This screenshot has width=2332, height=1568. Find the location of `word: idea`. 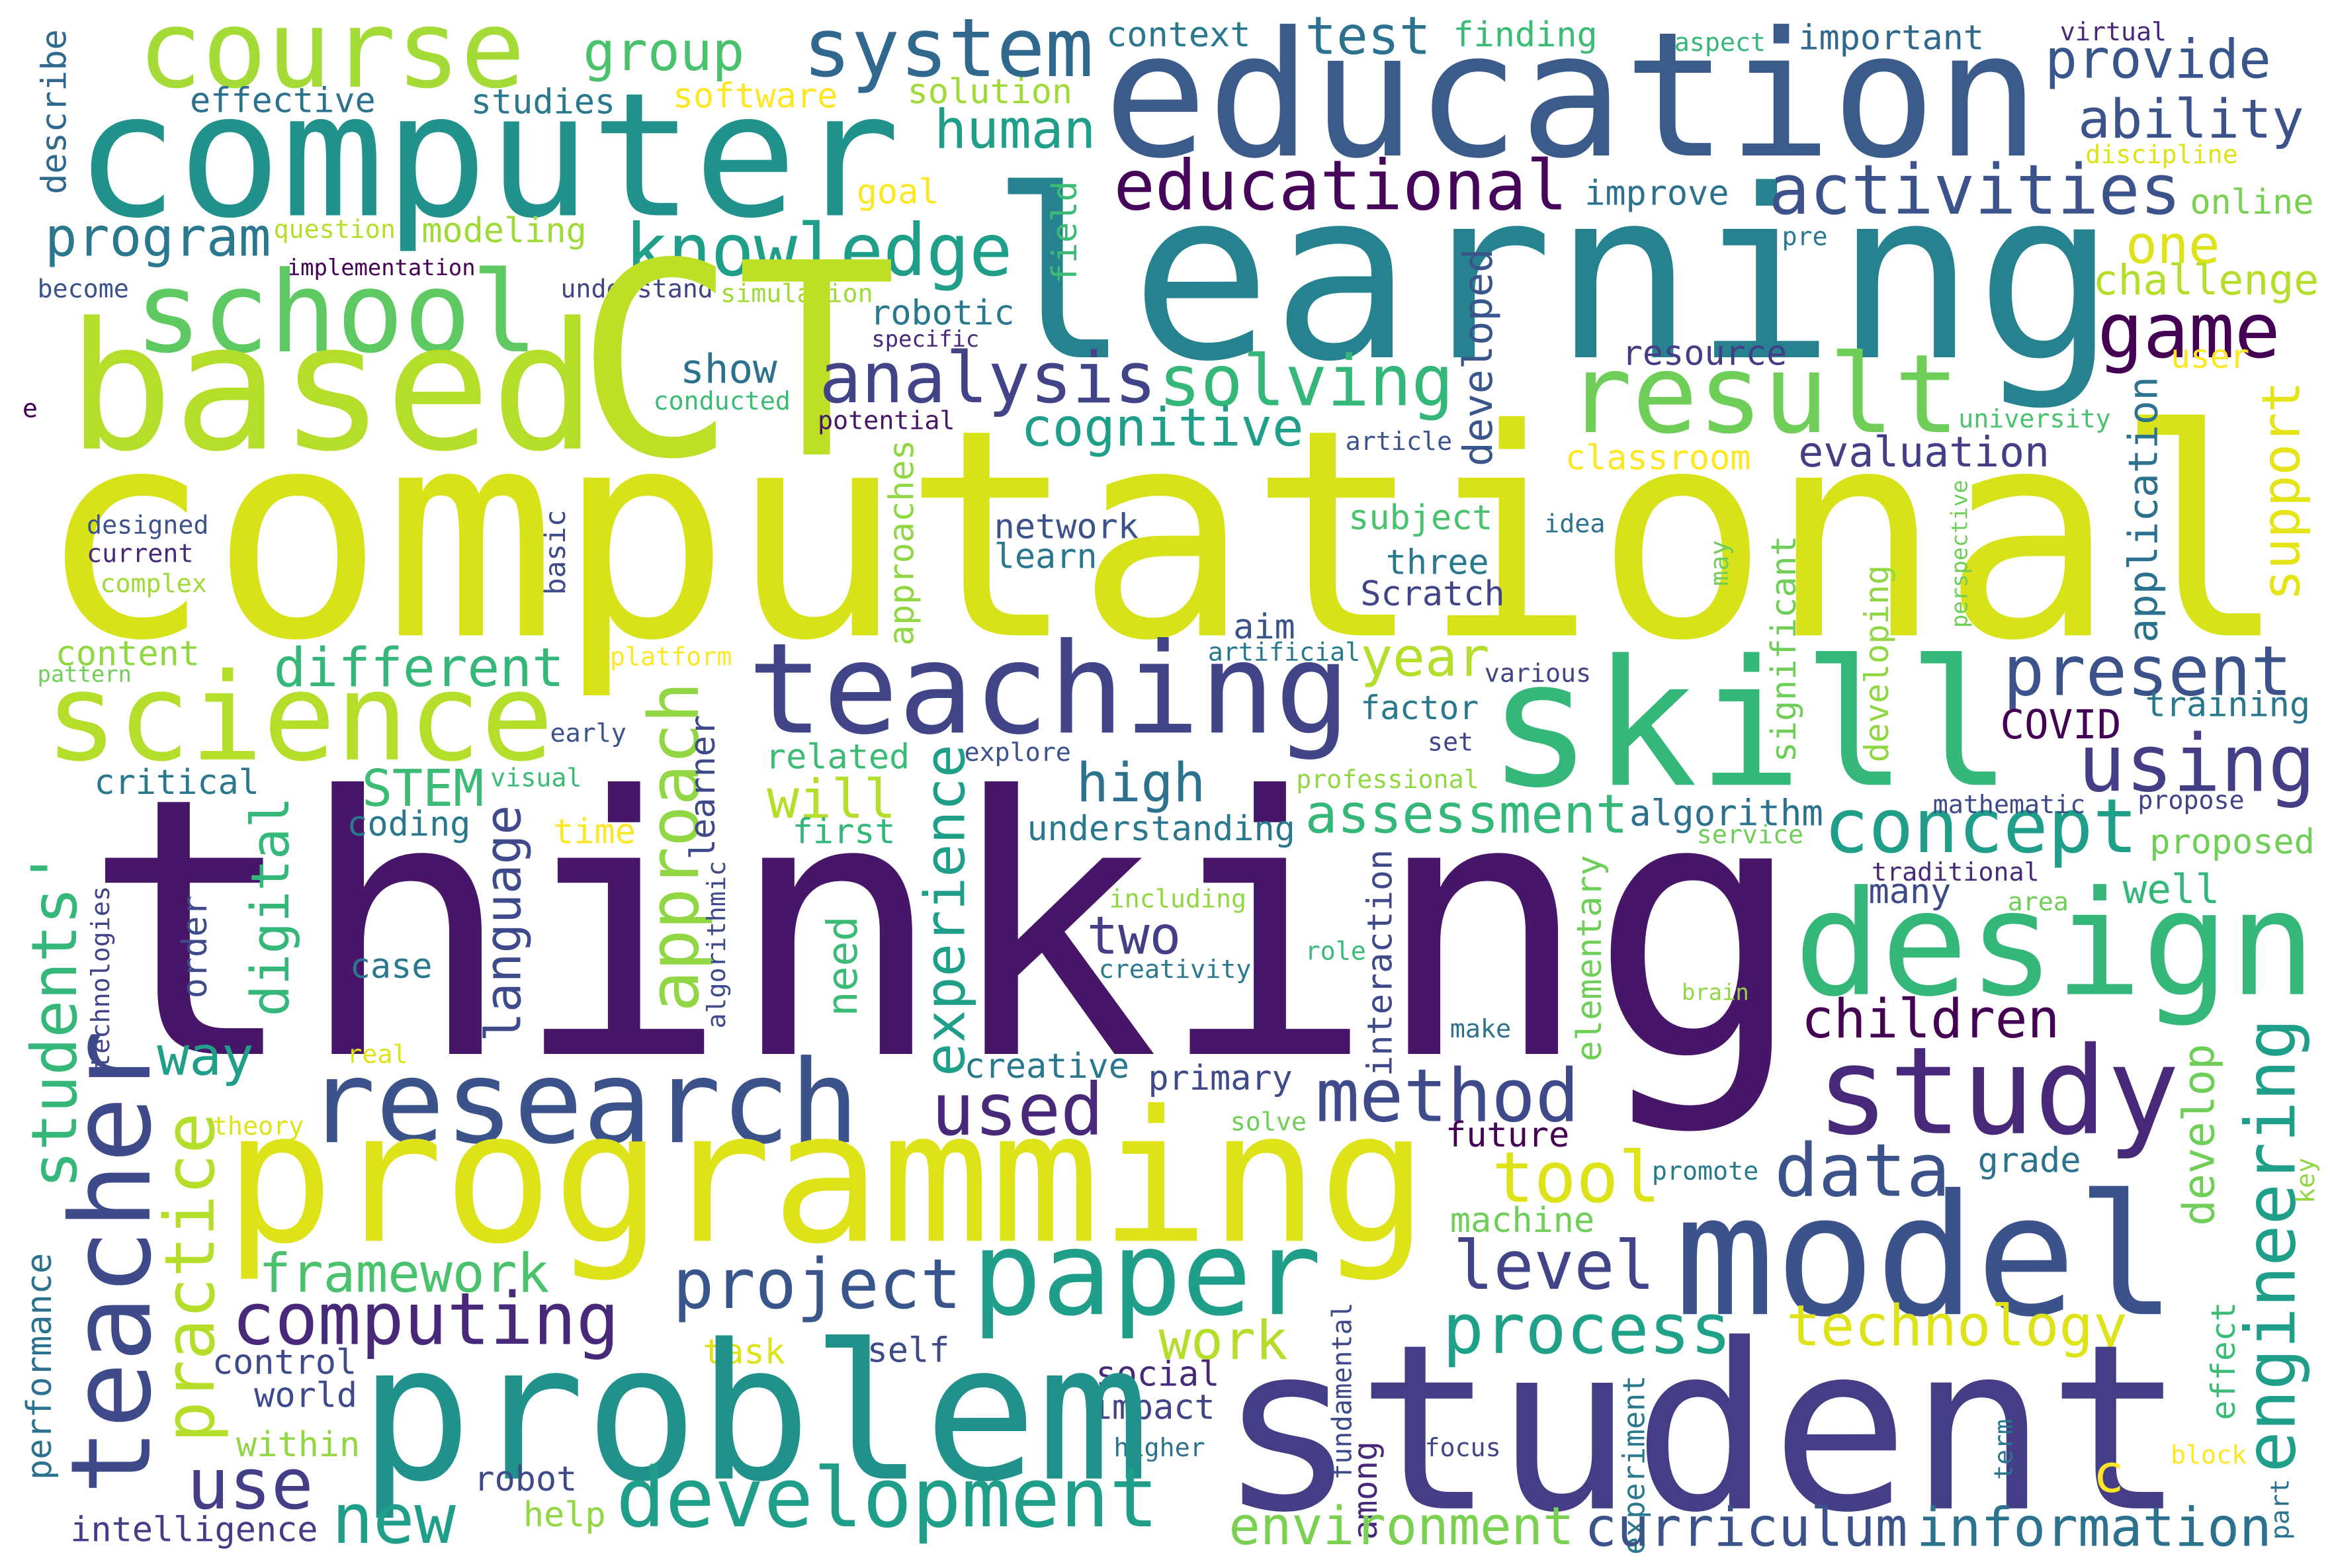

word: idea is located at coordinates (1575, 524).